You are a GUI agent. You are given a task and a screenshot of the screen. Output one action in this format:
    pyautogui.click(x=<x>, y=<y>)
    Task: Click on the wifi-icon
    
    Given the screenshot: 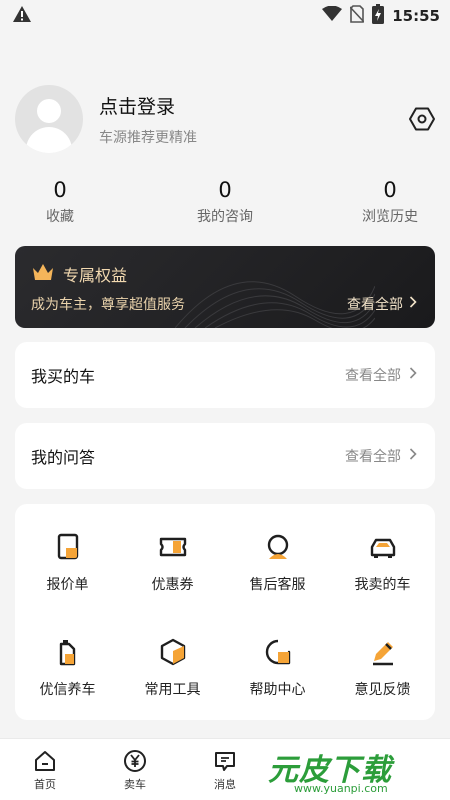 What is the action you would take?
    pyautogui.click(x=332, y=15)
    